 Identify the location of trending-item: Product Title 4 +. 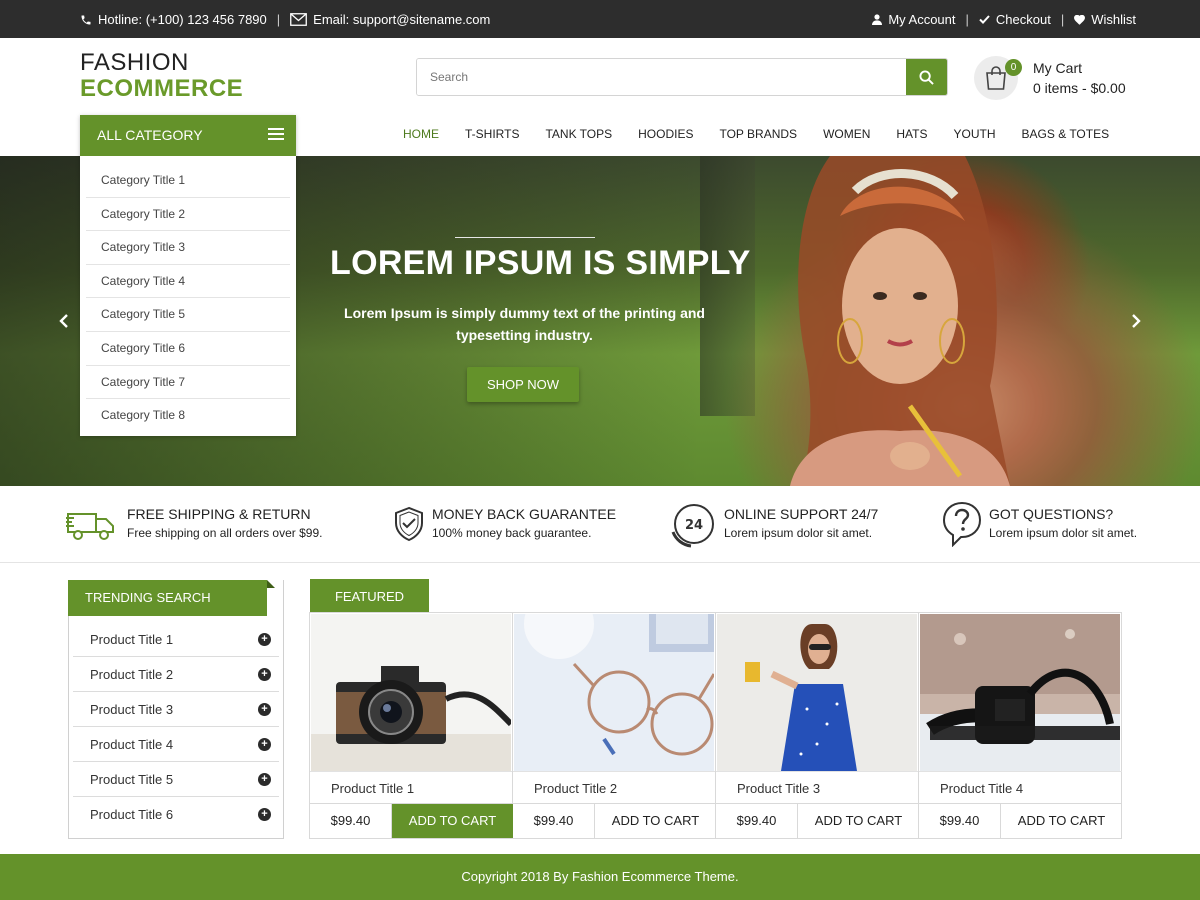
(176, 744).